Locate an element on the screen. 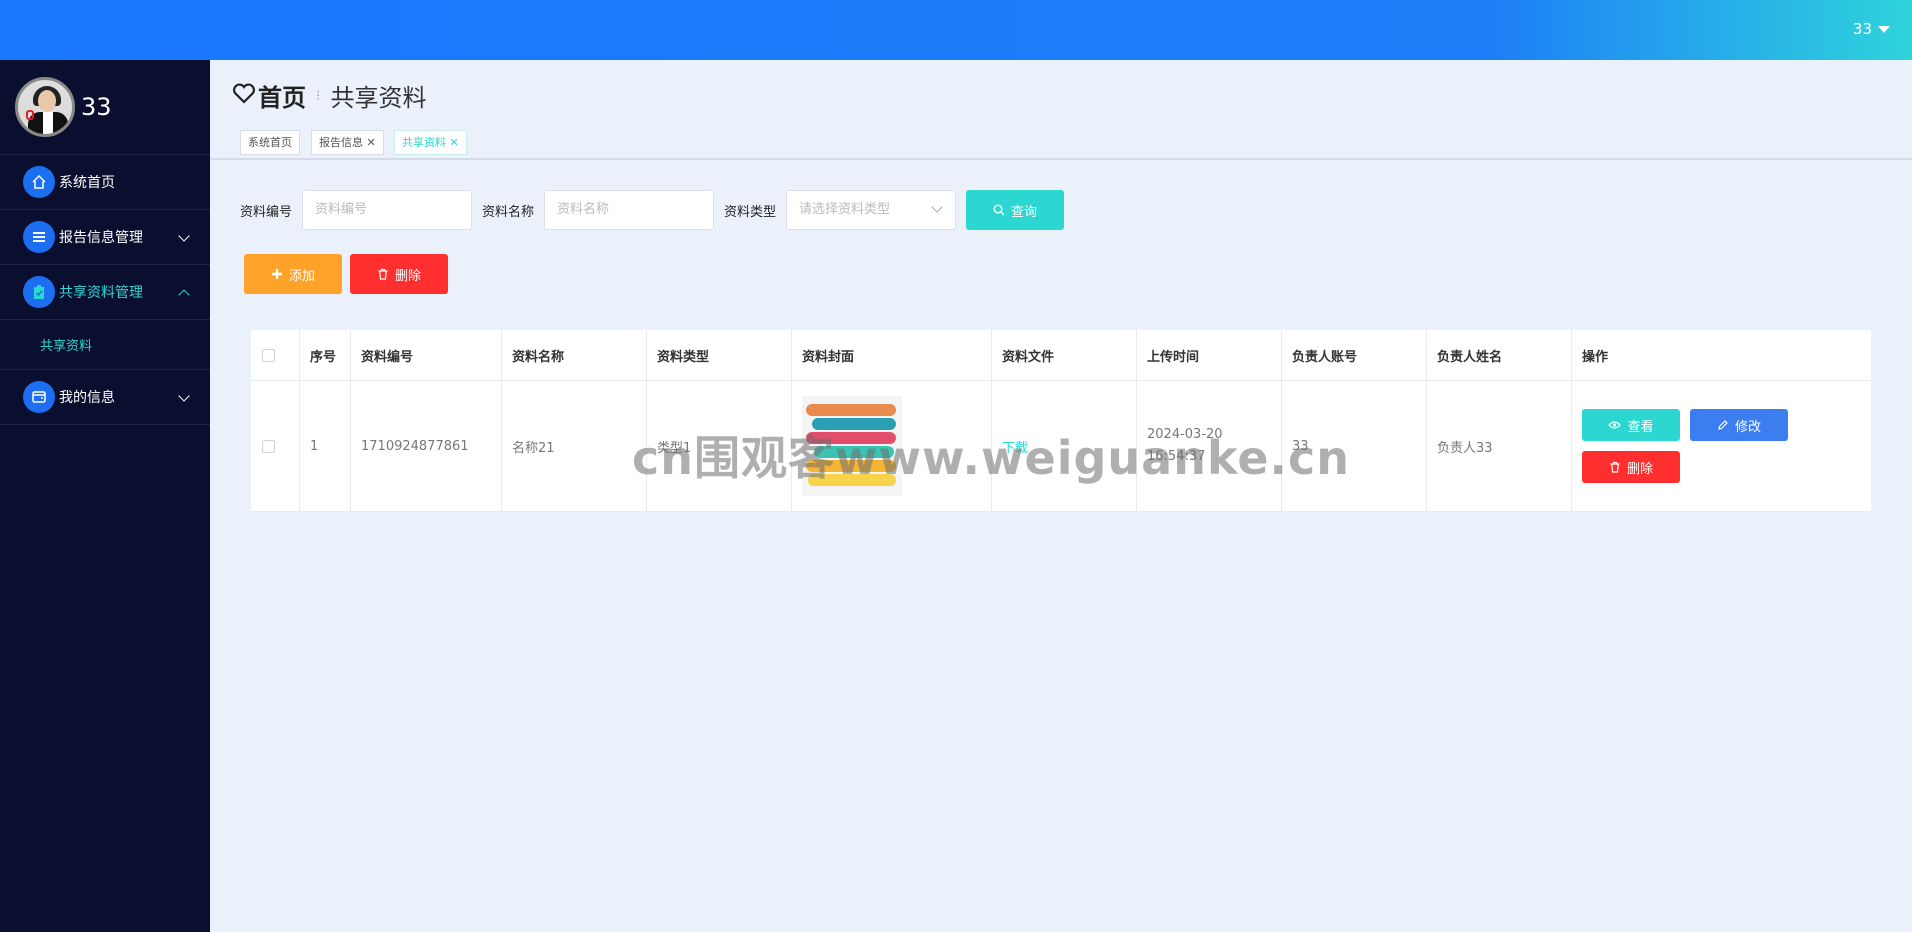 The image size is (1912, 932). cell-material-name: 名称21 is located at coordinates (574, 446).